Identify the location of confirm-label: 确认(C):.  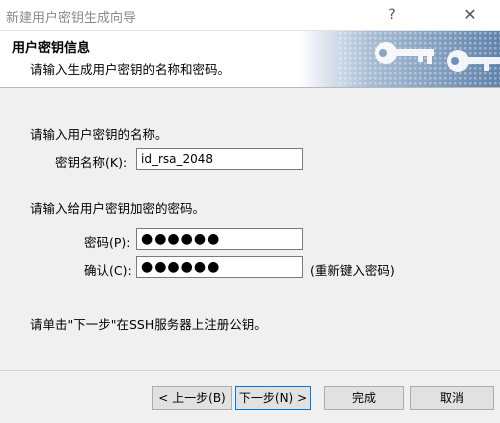
(108, 270).